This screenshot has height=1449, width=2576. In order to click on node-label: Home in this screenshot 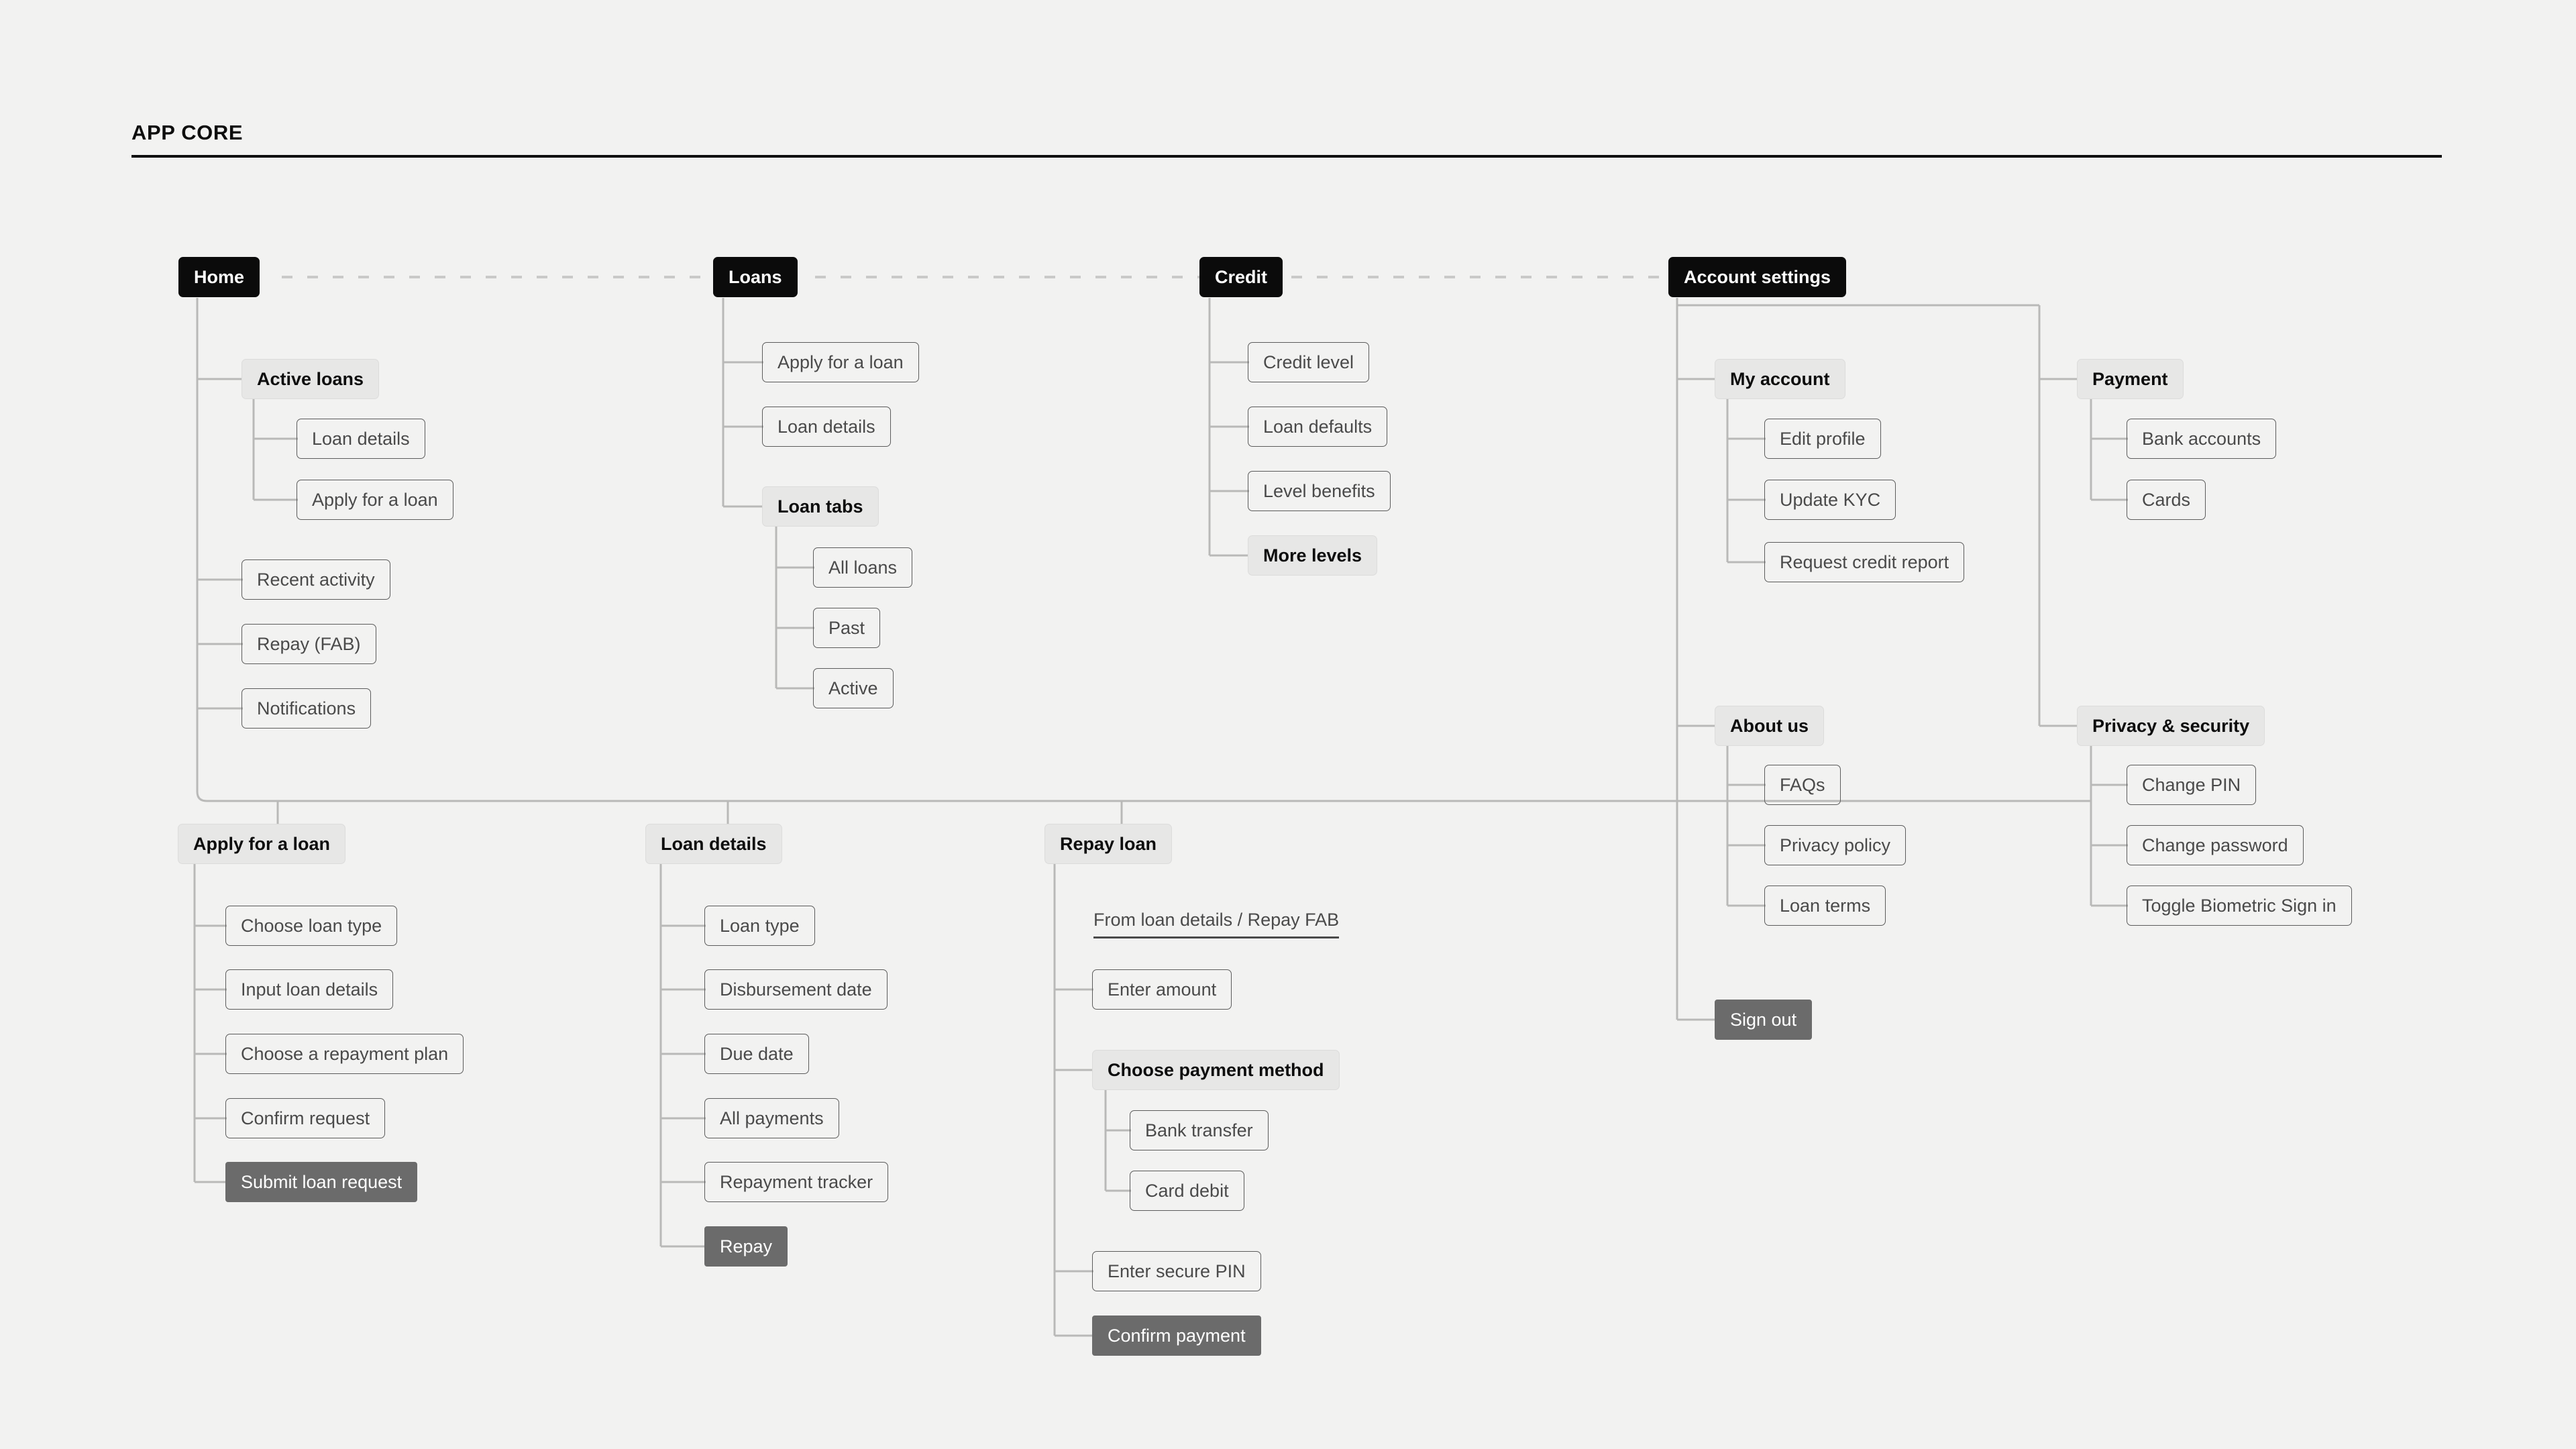, I will do `click(219, 276)`.